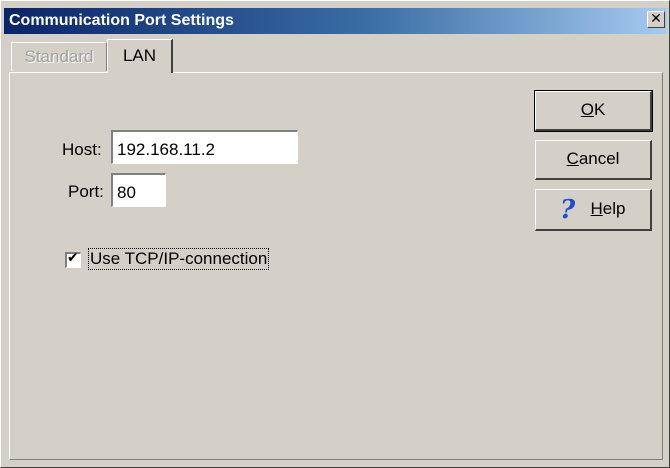  Describe the element at coordinates (599, 109) in the screenshot. I see `ok-button-label: K` at that location.